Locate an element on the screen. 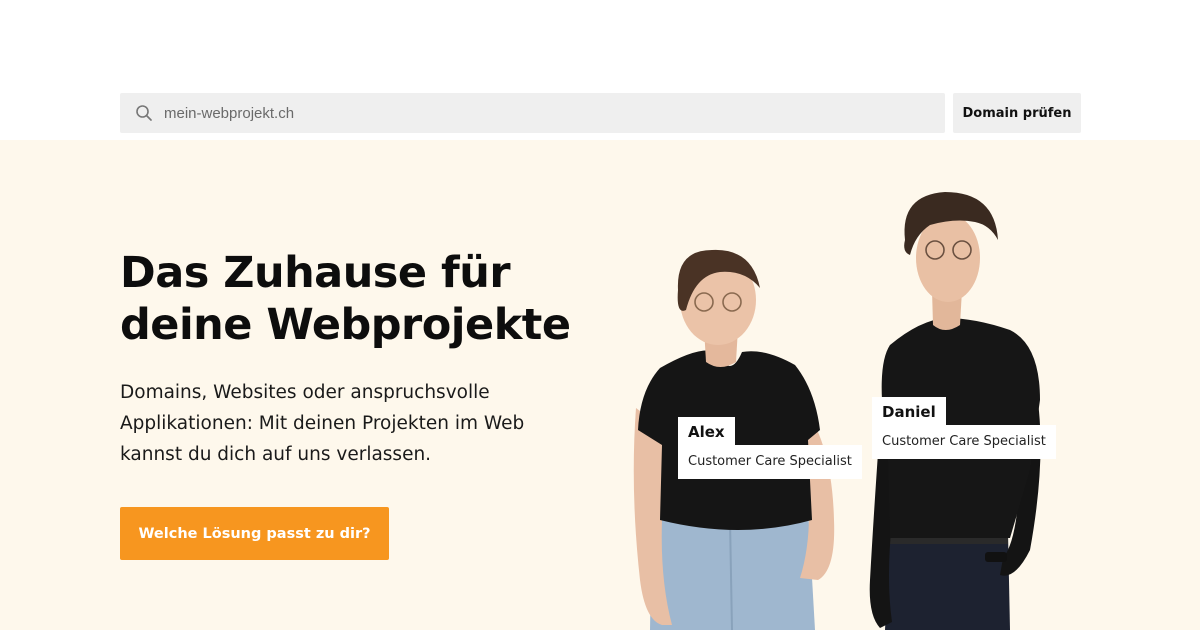 The image size is (1200, 630). domain-check-button: Domain prüfen is located at coordinates (1017, 113).